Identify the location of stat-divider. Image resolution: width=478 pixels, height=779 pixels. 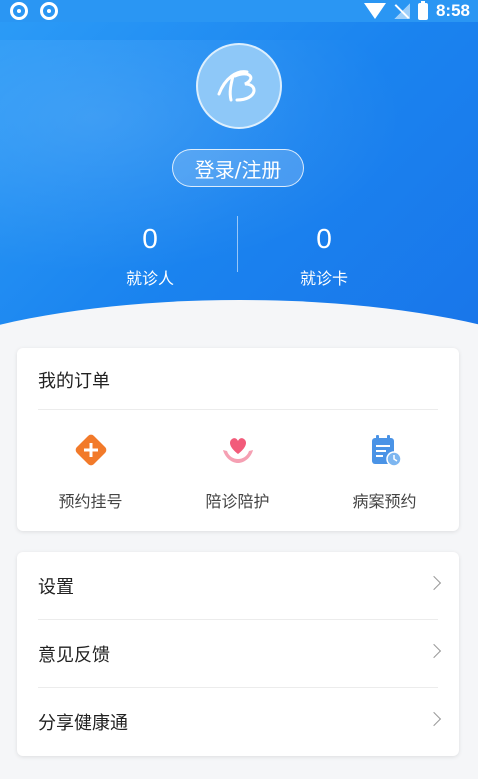
(237, 244).